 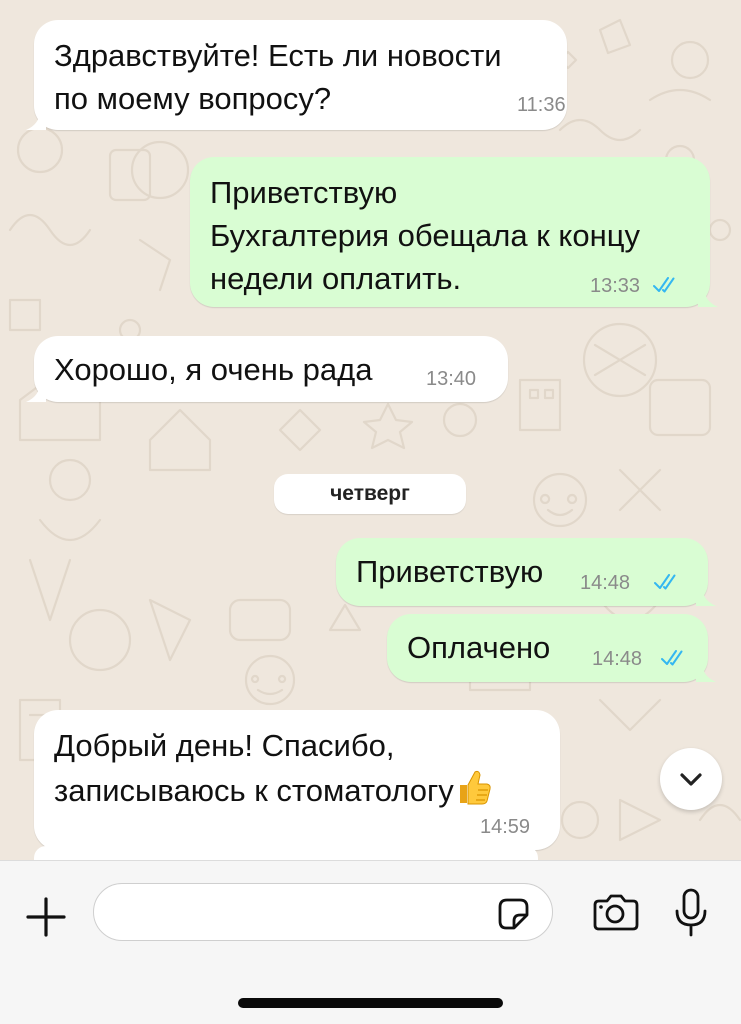 What do you see at coordinates (541, 105) in the screenshot?
I see `message-time: 11:36` at bounding box center [541, 105].